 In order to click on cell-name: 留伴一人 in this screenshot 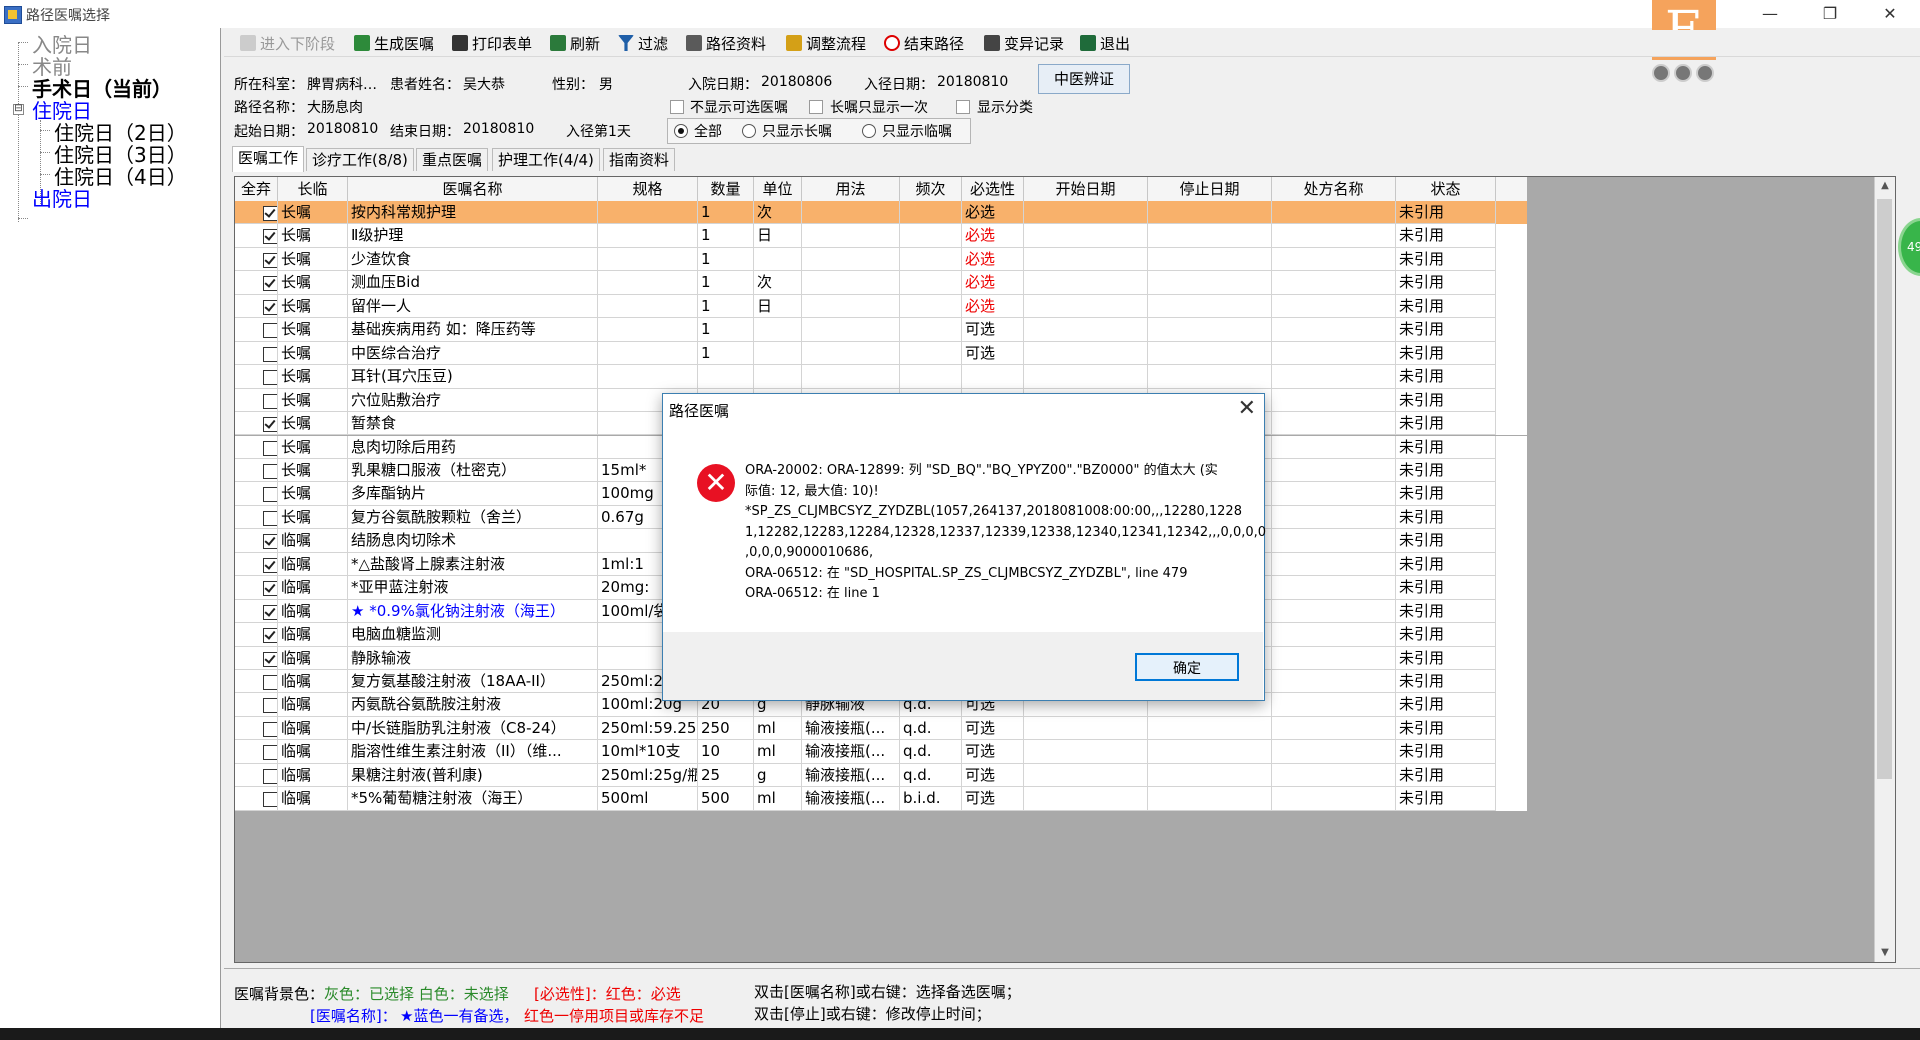, I will do `click(473, 306)`.